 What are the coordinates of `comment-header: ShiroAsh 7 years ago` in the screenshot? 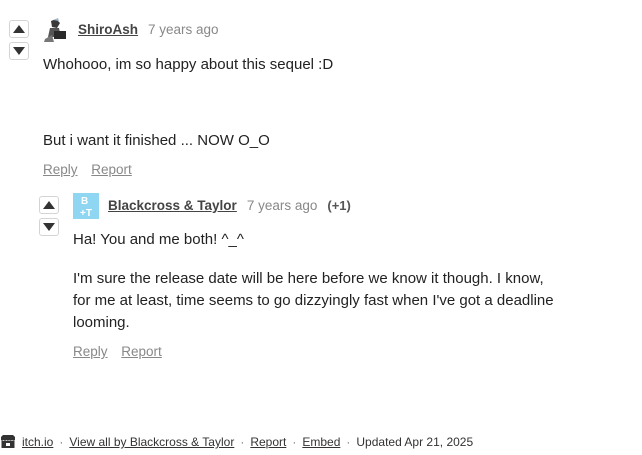 It's located at (148, 29).